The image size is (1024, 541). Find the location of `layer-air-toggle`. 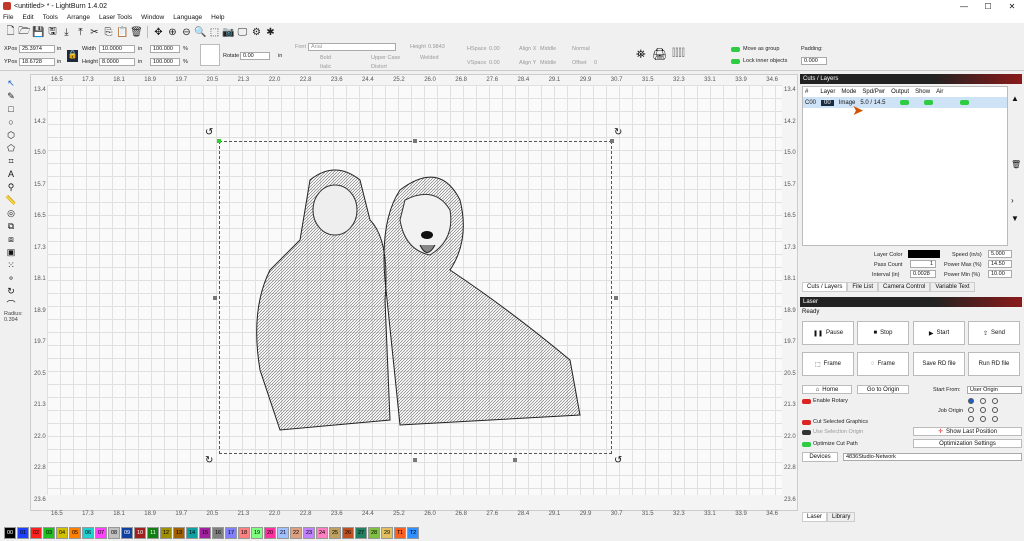

layer-air-toggle is located at coordinates (965, 102).